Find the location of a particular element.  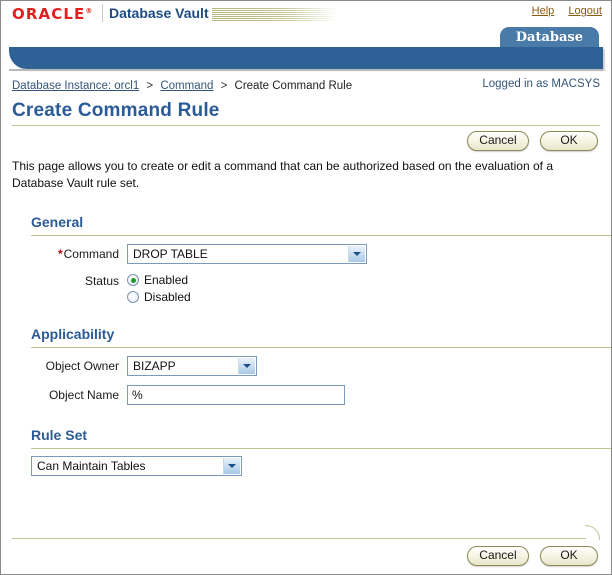

tab-strip: Database is located at coordinates (306, 49).